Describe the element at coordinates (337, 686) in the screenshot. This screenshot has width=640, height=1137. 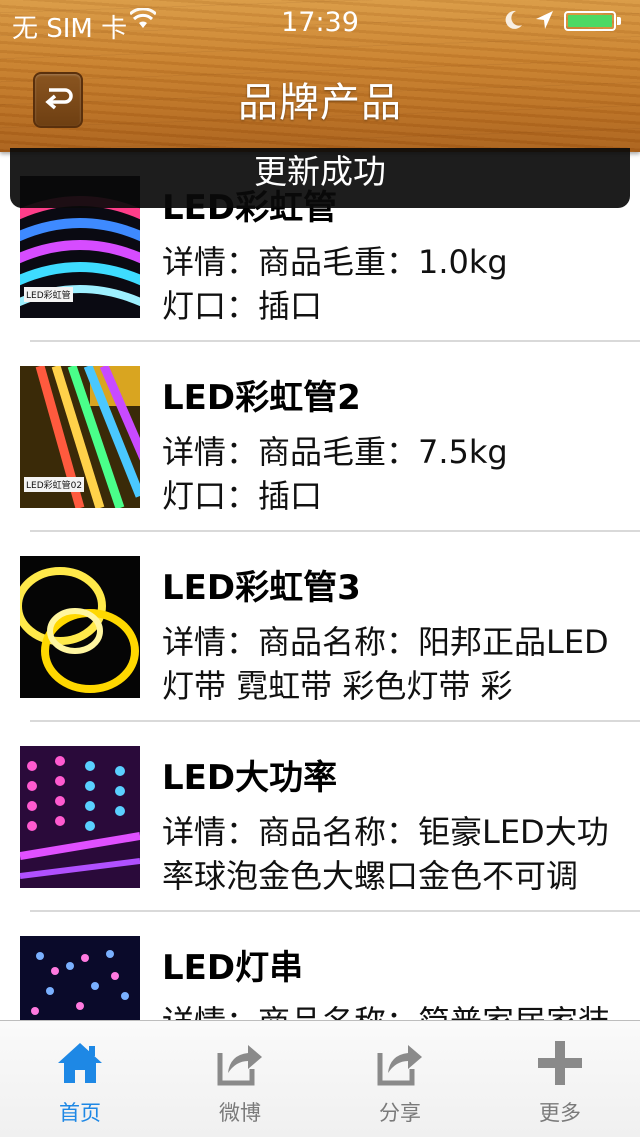
I see `product-detail-cont: 灯带 霓虹带 彩色灯带 彩` at that location.